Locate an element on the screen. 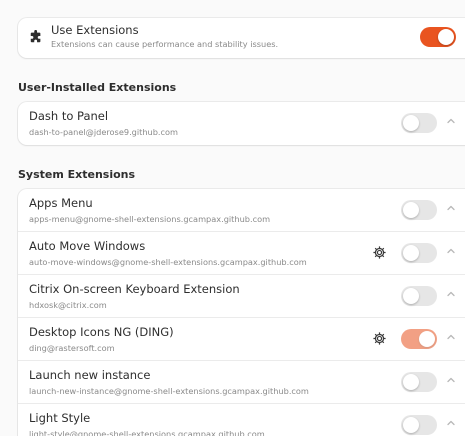 The height and width of the screenshot is (436, 465). extension-name: Desktop Icons NG (DING) is located at coordinates (101, 332).